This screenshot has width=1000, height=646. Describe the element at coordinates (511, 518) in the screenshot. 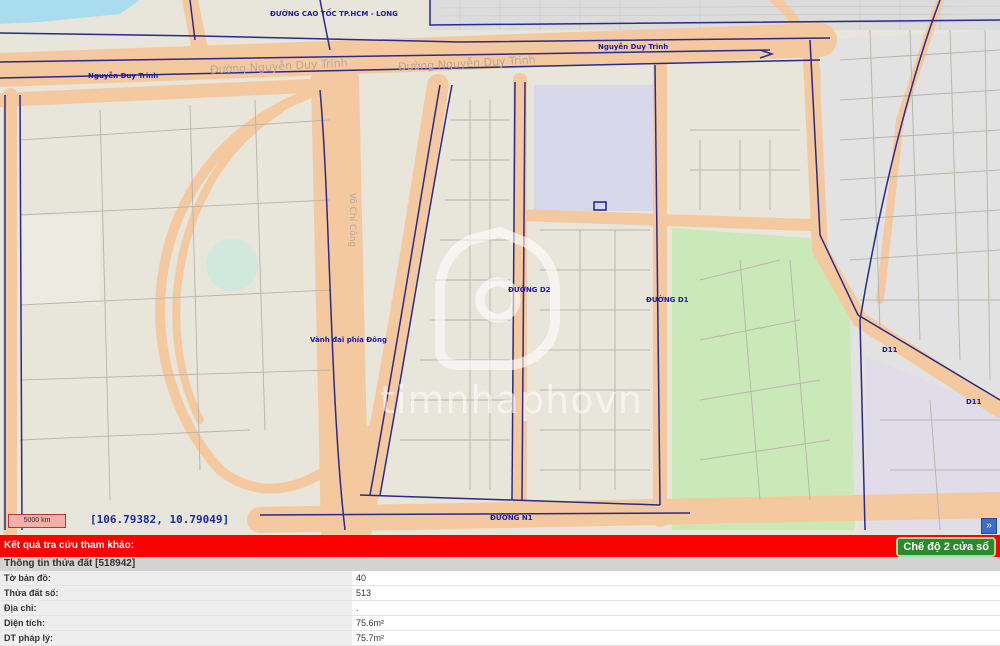

I see `road-label-duong-n1: ĐƯỜNG N1` at that location.